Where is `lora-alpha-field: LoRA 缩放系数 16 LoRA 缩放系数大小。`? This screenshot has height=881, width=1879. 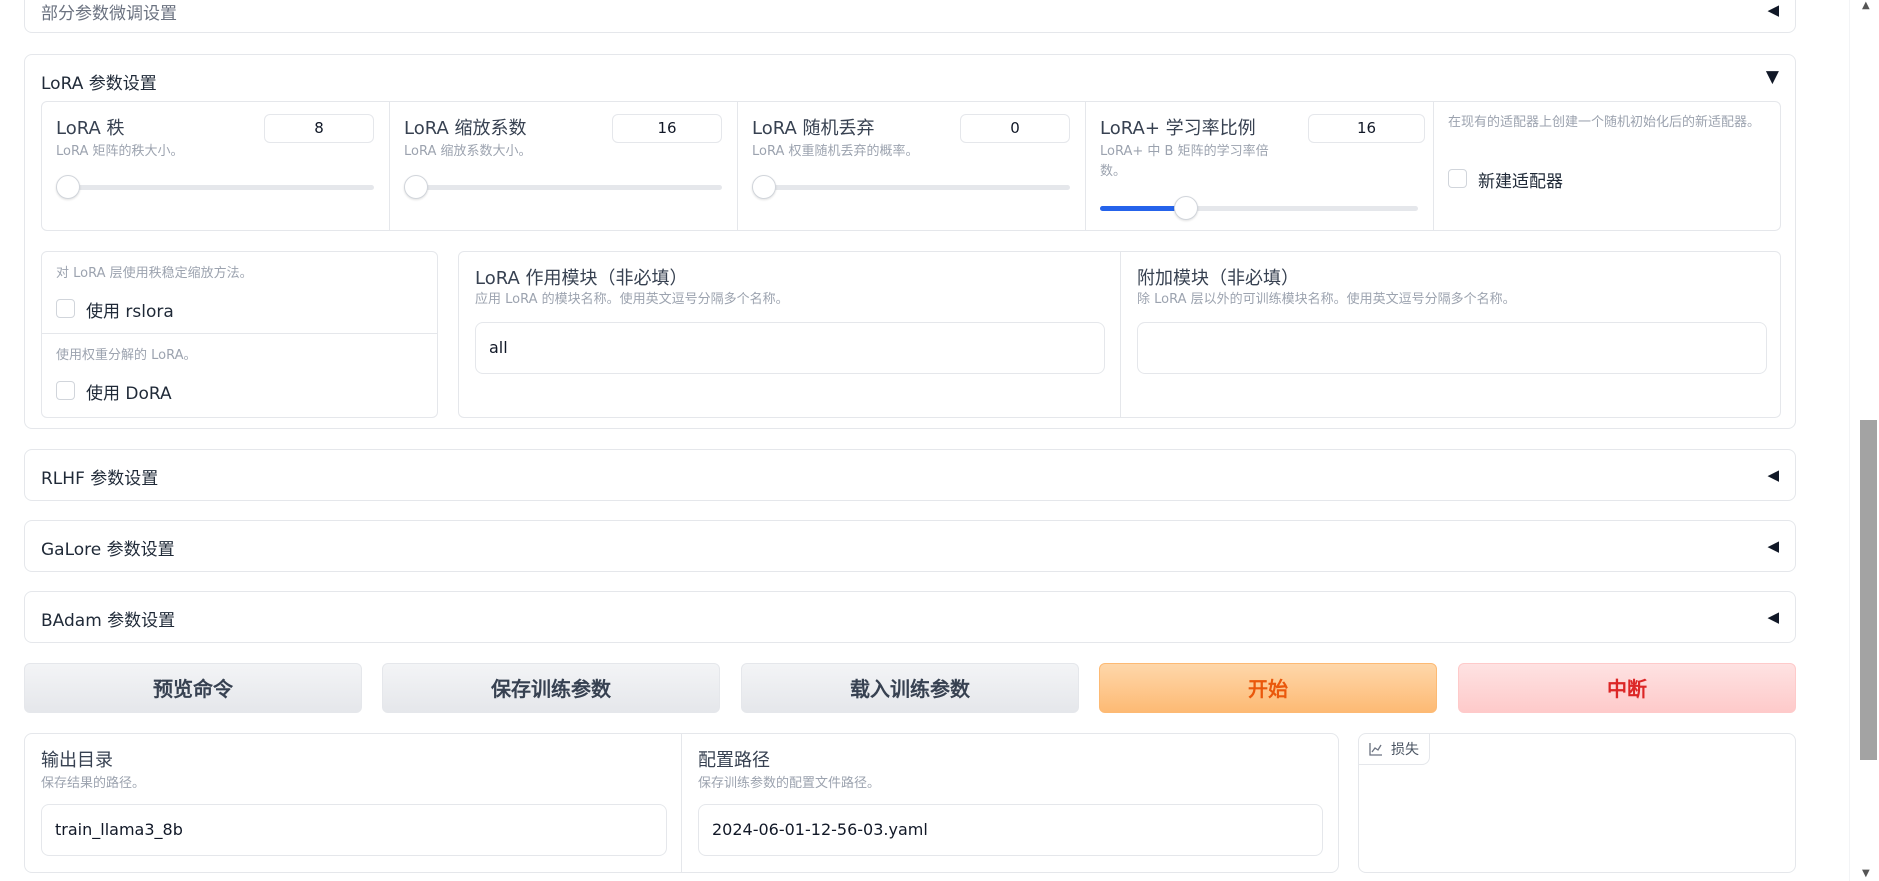 lora-alpha-field: LoRA 缩放系数 16 LoRA 缩放系数大小。 is located at coordinates (564, 166).